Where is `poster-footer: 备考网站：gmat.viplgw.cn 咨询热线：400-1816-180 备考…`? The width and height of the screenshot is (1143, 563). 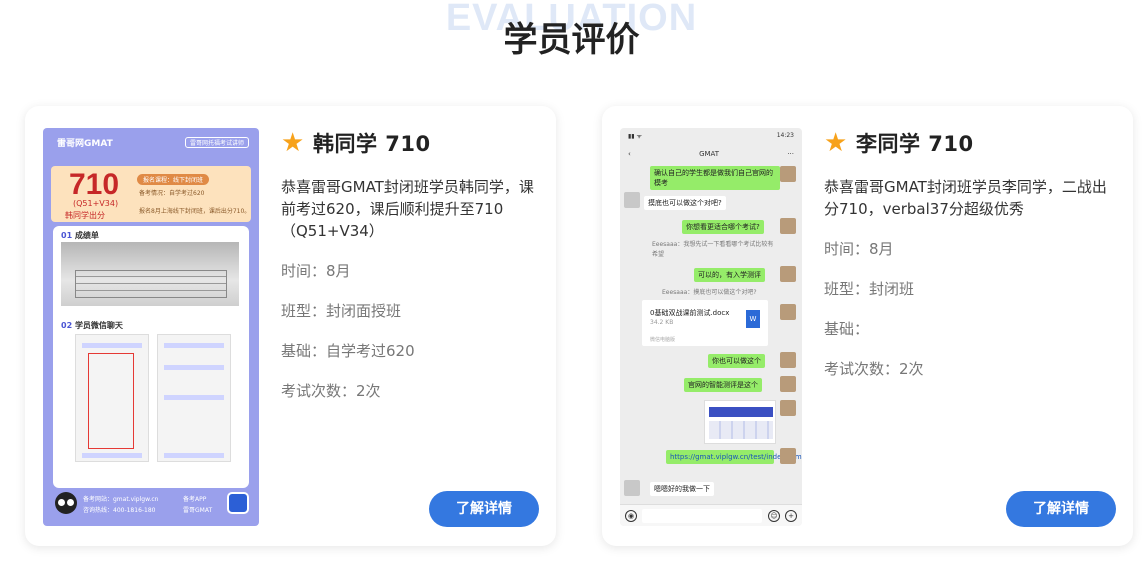
poster-footer: 备考网站：gmat.viplgw.cn 咨询热线：400-1816-180 备考… is located at coordinates (151, 504).